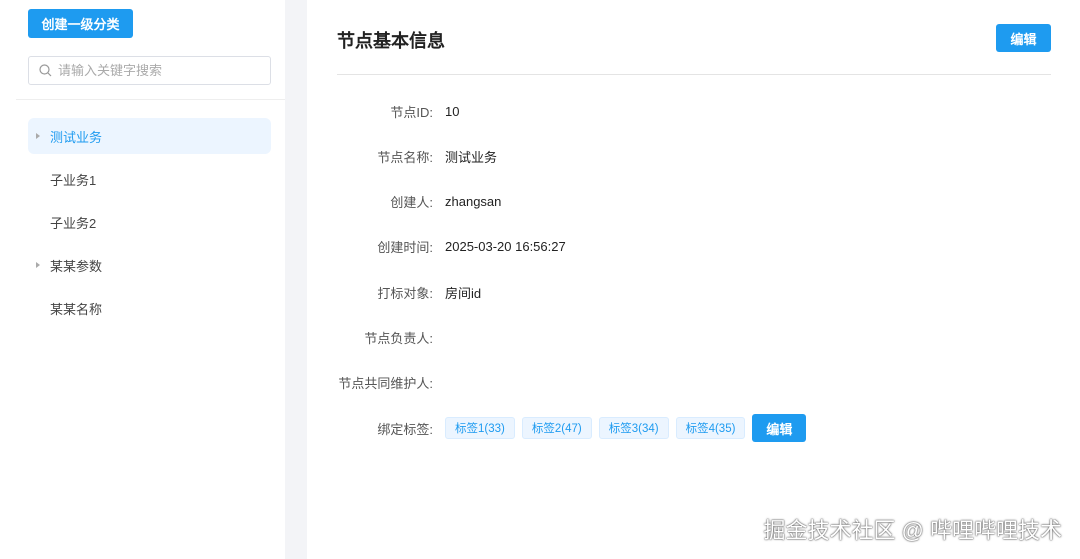 The image size is (1080, 559). I want to click on field-label: 节点名称:, so click(405, 157).